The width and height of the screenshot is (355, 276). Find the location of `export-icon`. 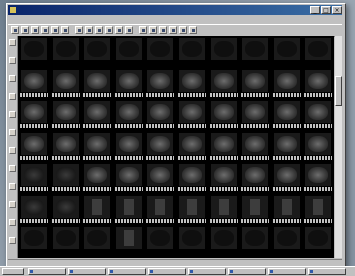

export-icon is located at coordinates (183, 30).